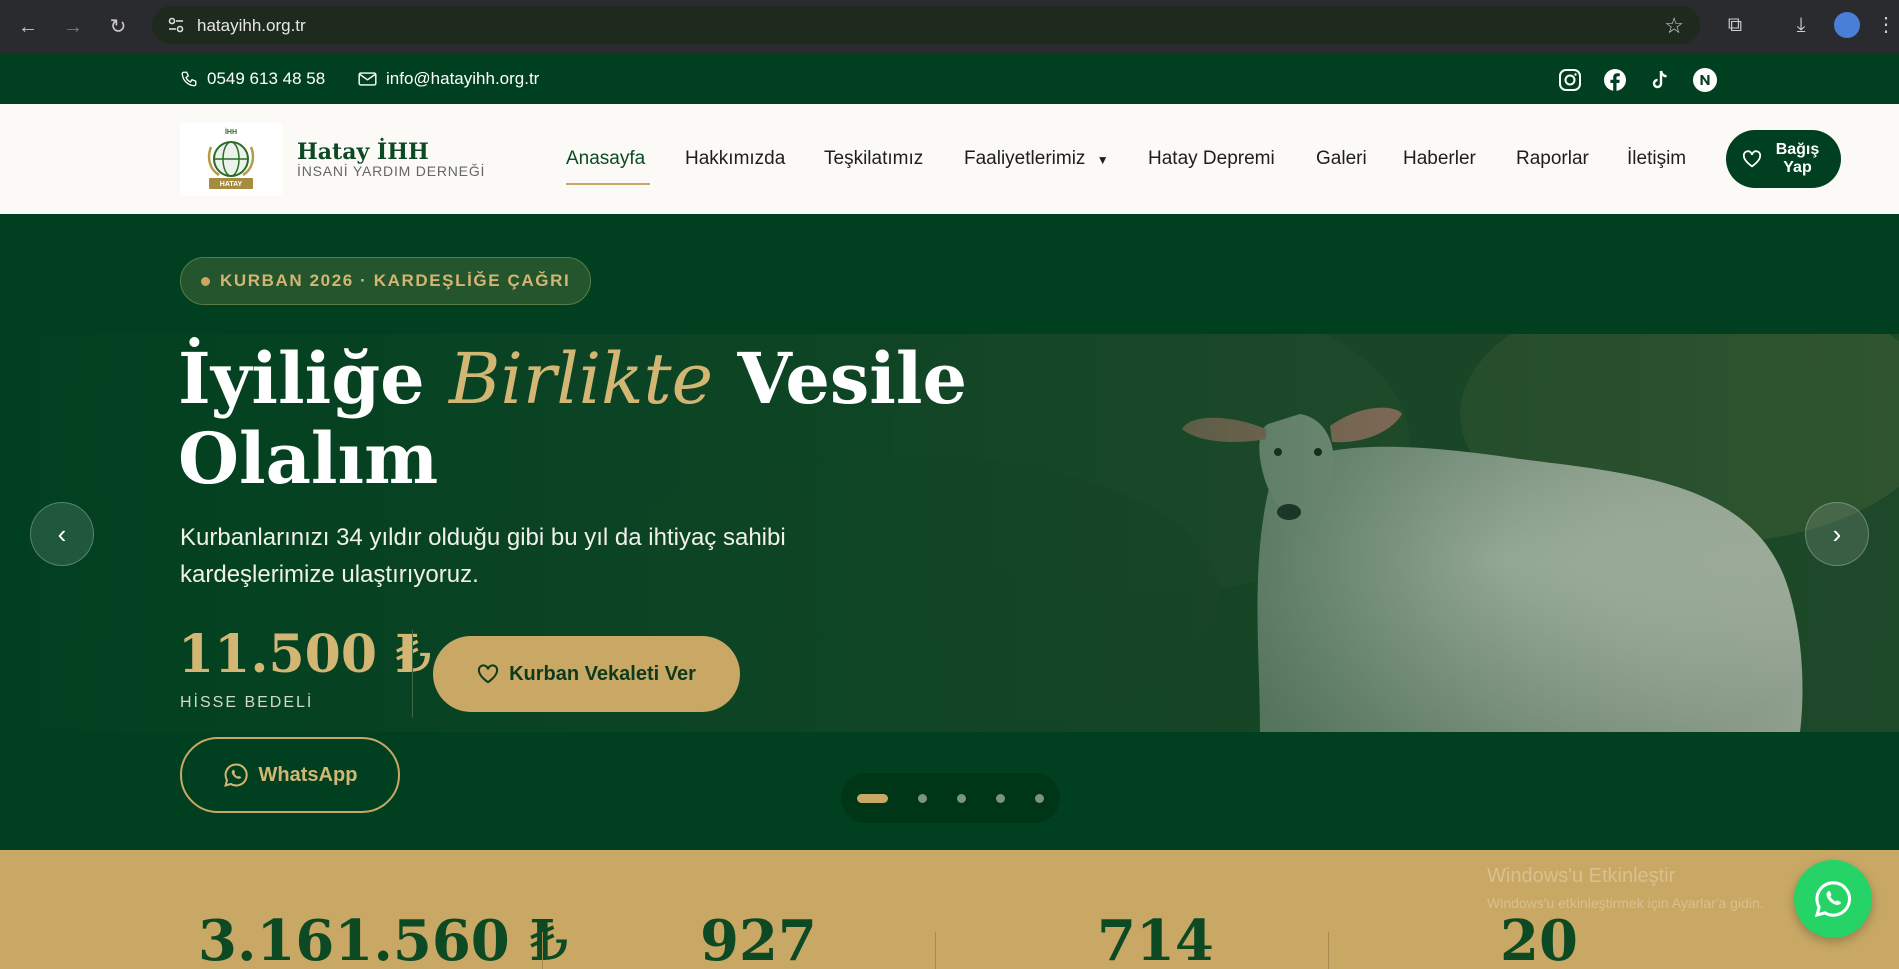 The width and height of the screenshot is (1899, 969). I want to click on nav-faaliyetlerimiz: Faaliyetlerimiz ▼, so click(1036, 159).